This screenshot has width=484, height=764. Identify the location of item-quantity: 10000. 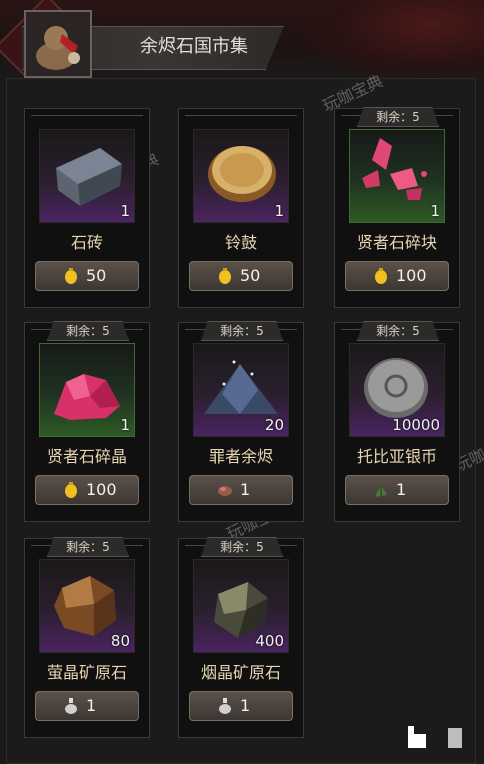
(416, 425).